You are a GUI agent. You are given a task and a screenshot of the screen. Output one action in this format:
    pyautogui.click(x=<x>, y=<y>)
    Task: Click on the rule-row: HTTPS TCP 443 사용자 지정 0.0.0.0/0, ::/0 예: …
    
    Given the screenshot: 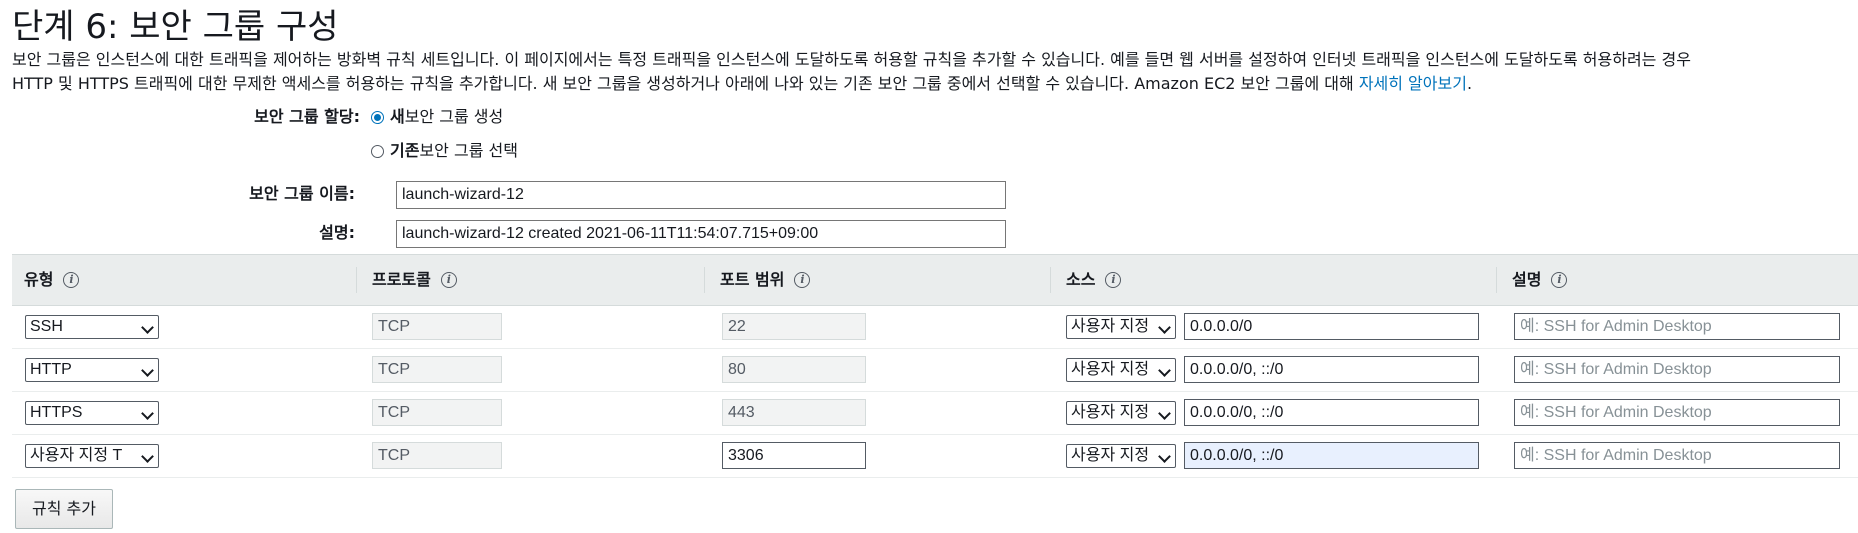 What is the action you would take?
    pyautogui.click(x=935, y=413)
    